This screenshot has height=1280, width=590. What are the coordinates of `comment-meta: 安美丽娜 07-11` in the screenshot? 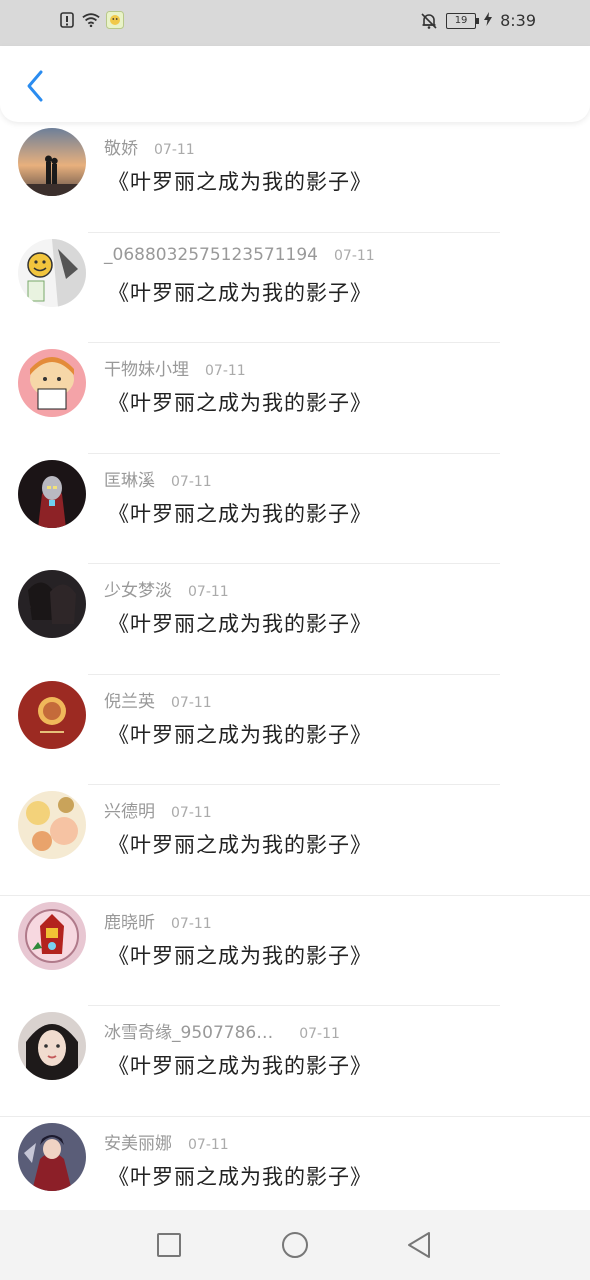 It's located at (166, 1141).